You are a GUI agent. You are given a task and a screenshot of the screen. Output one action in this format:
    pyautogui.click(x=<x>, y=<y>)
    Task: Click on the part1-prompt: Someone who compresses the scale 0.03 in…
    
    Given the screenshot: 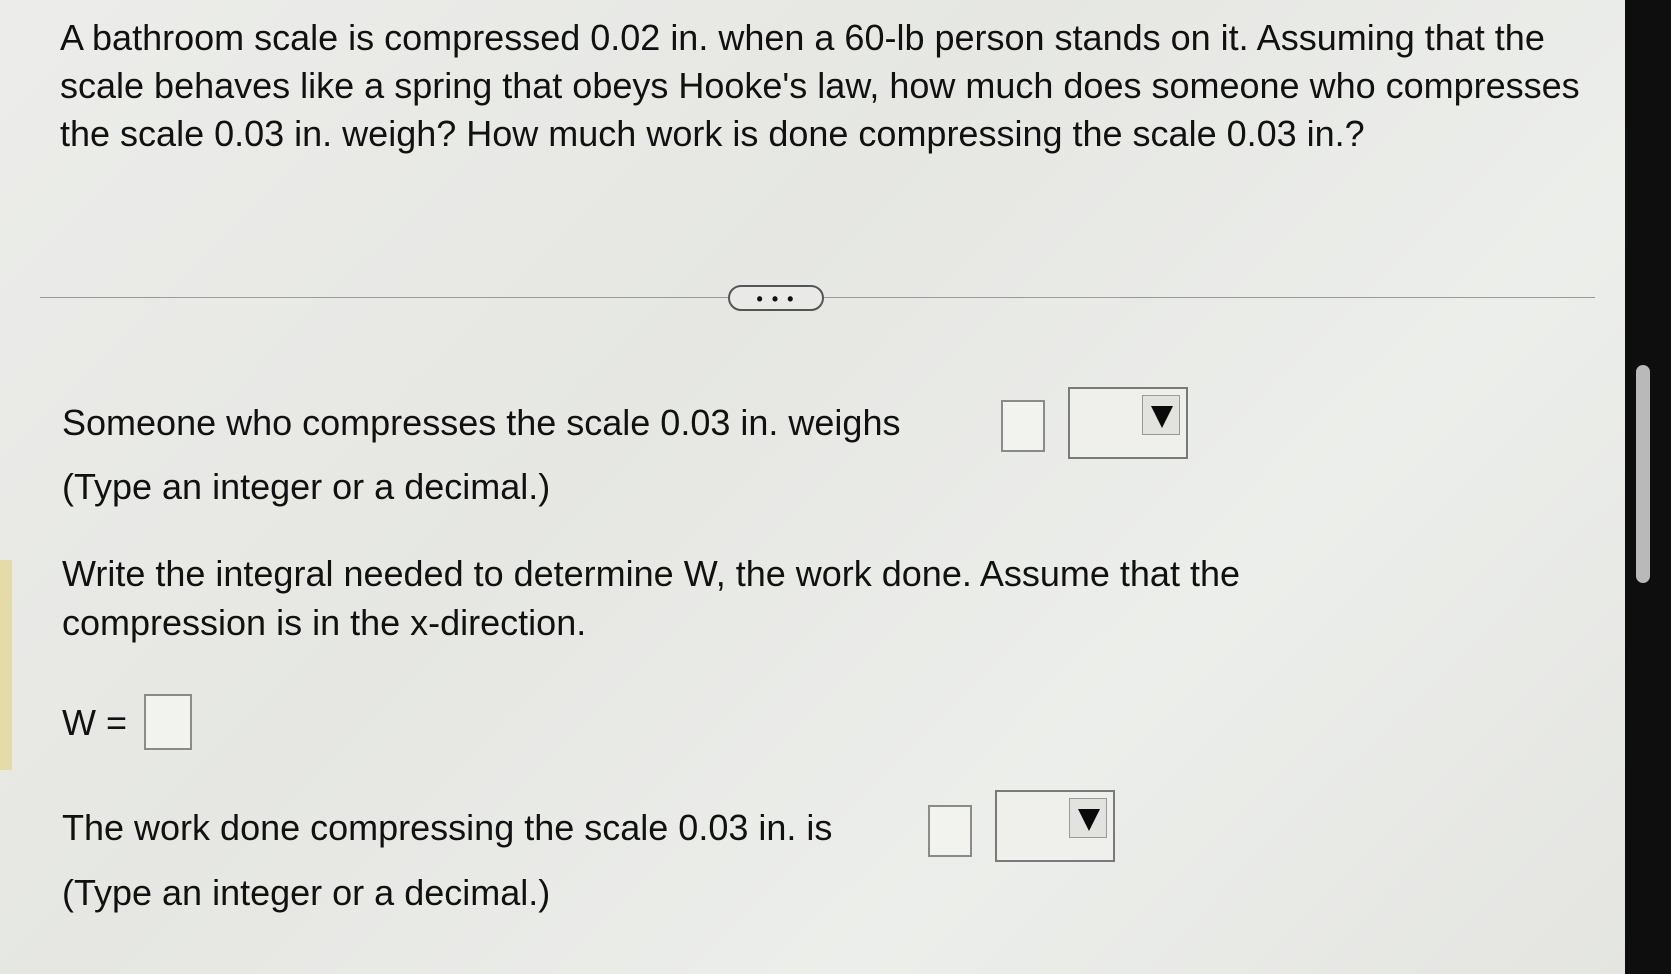 What is the action you would take?
    pyautogui.click(x=481, y=422)
    